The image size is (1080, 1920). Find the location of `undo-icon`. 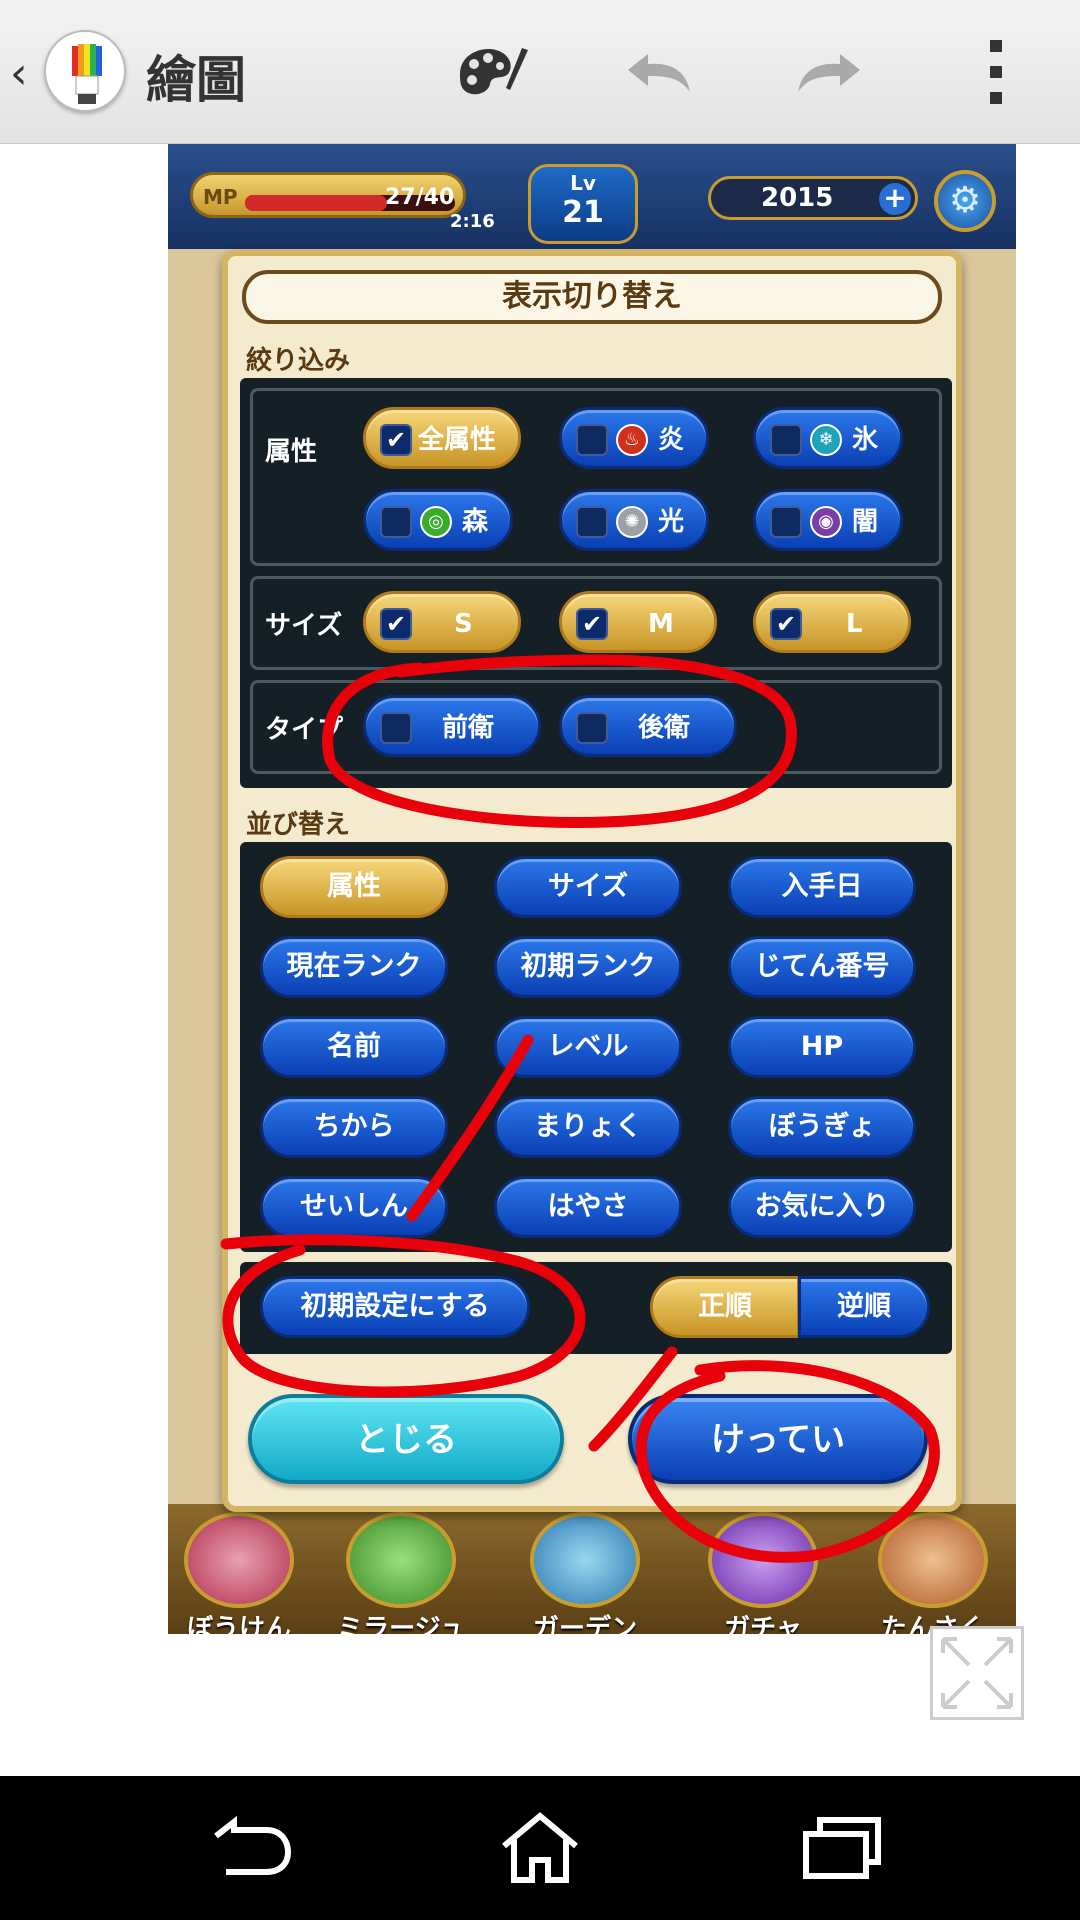

undo-icon is located at coordinates (660, 72).